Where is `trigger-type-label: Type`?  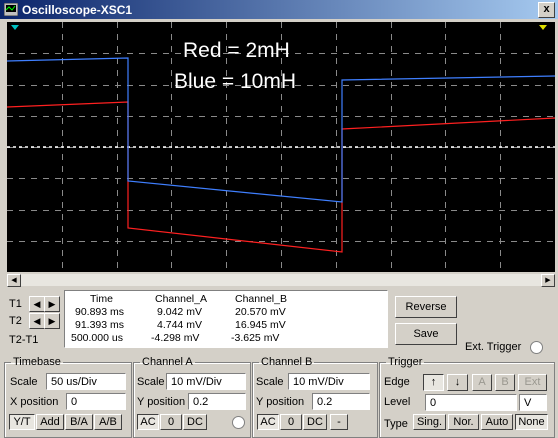
trigger-type-label: Type is located at coordinates (396, 424).